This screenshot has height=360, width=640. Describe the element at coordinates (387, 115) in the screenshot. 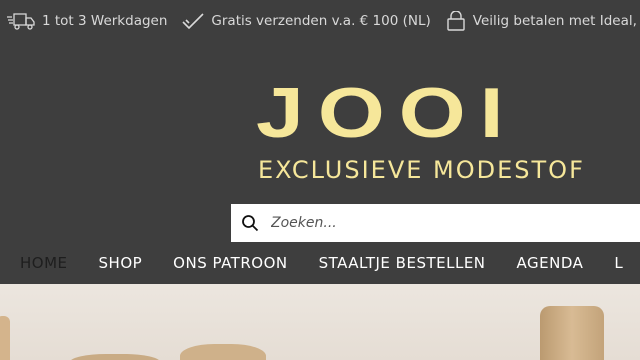

I see `logo-wordmark: JOOI` at that location.